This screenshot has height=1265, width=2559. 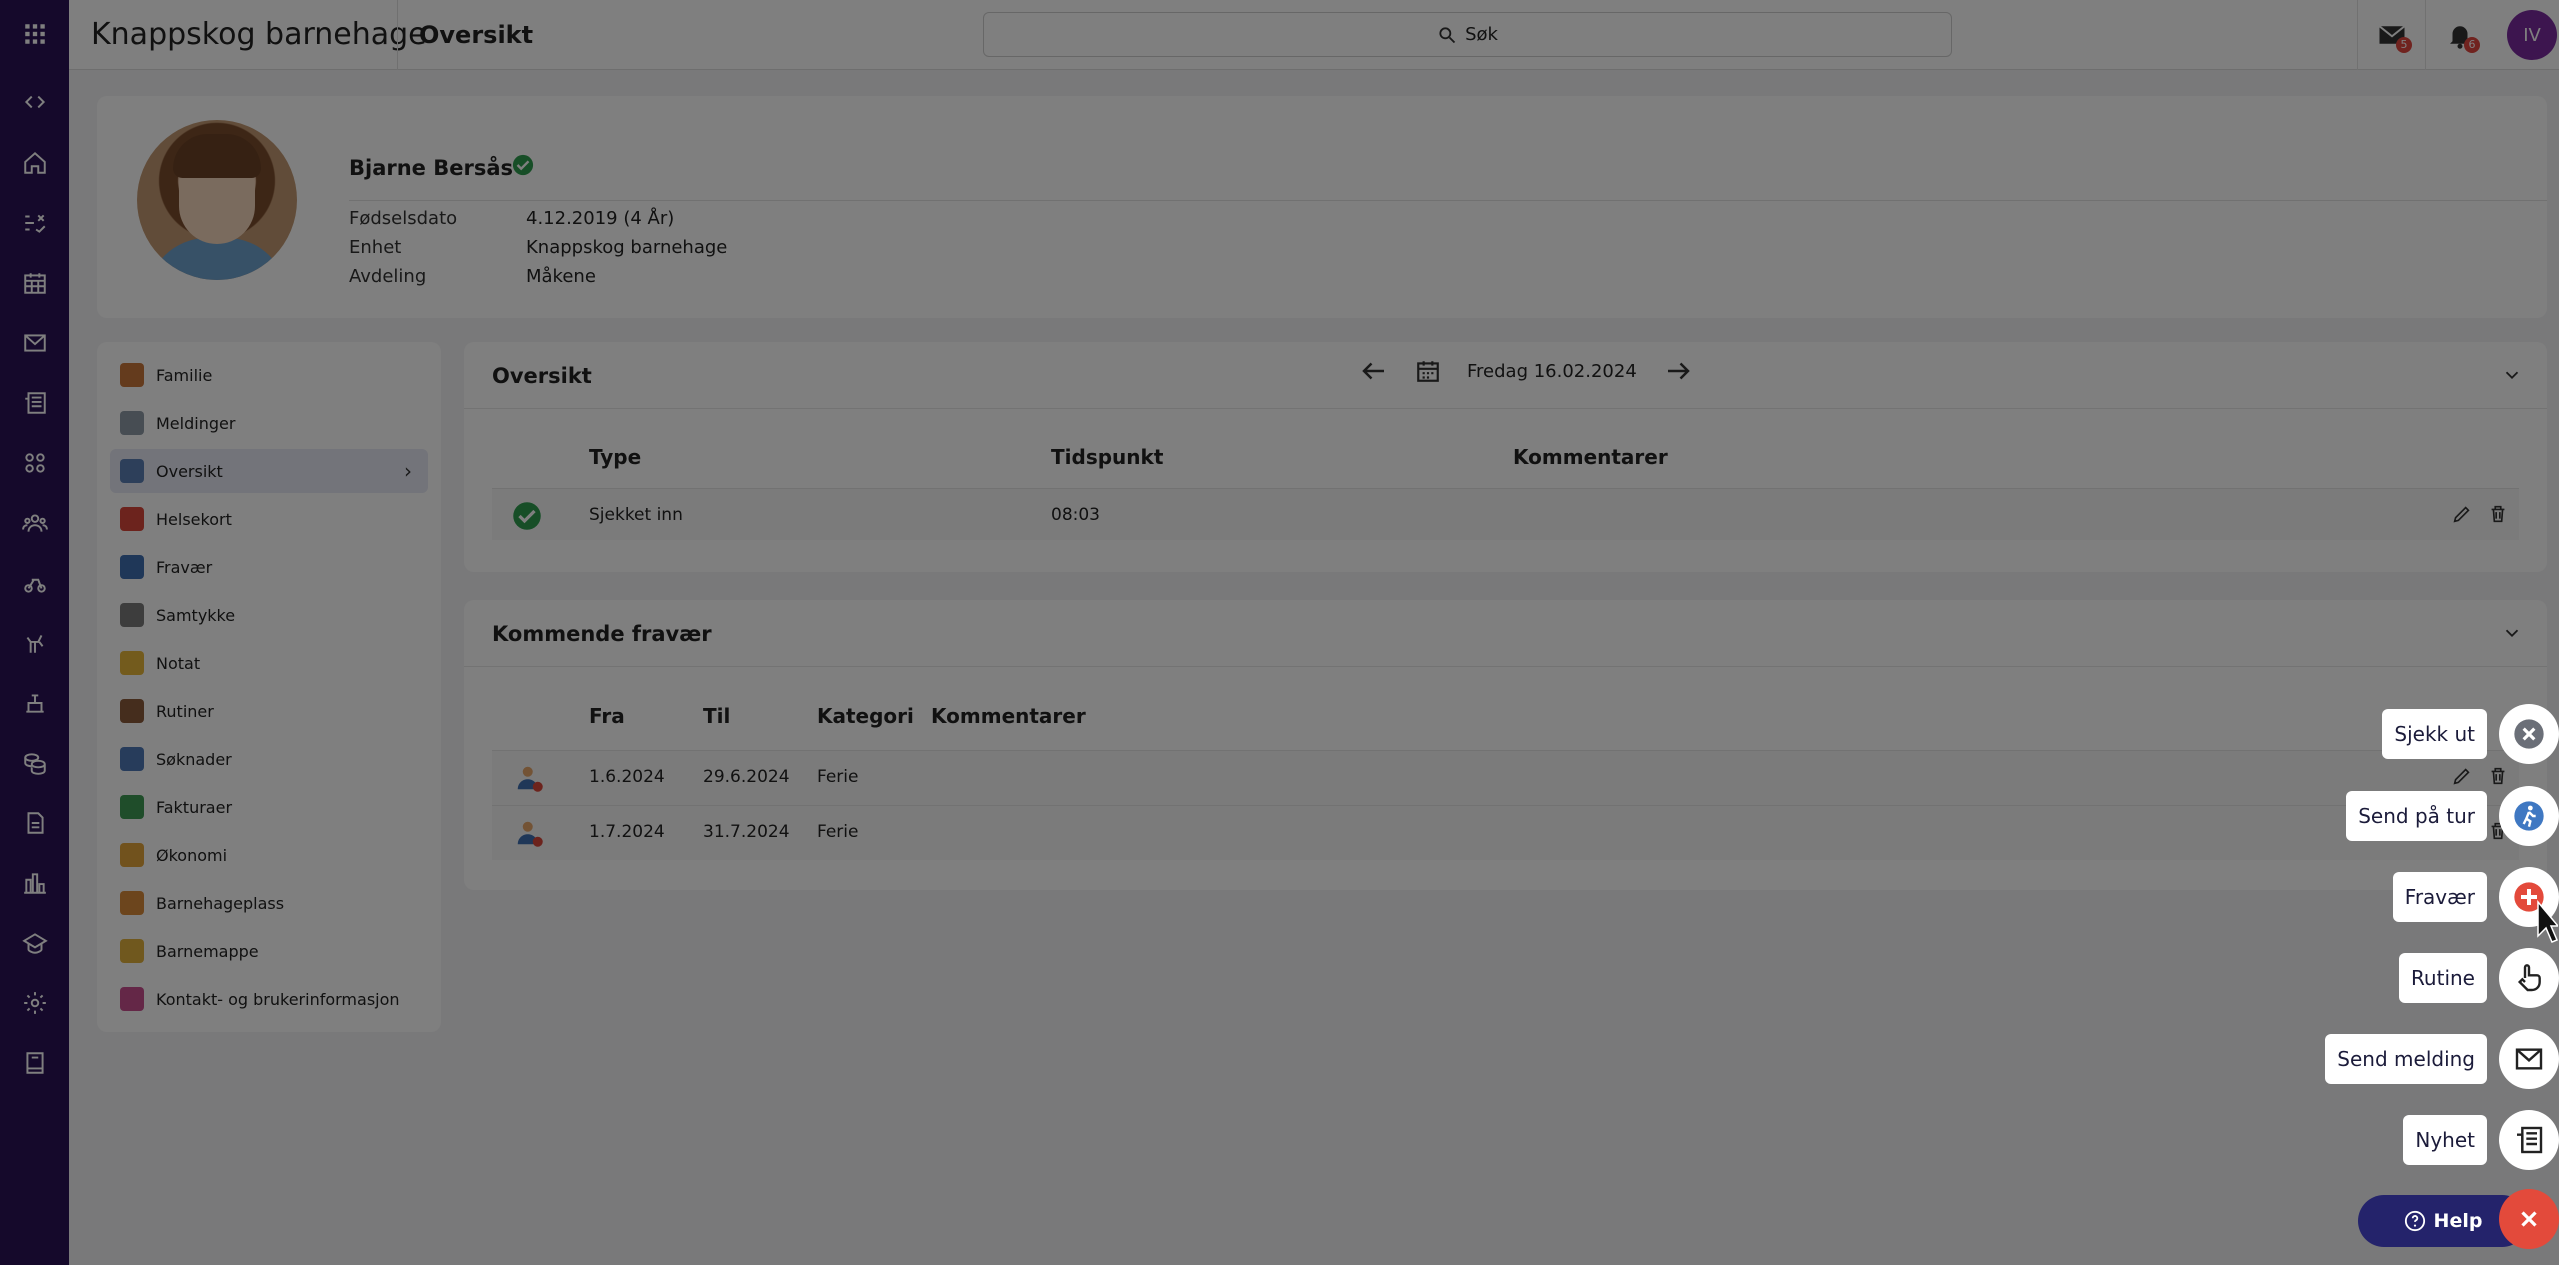 I want to click on envelope-icon, so click(x=2529, y=1059).